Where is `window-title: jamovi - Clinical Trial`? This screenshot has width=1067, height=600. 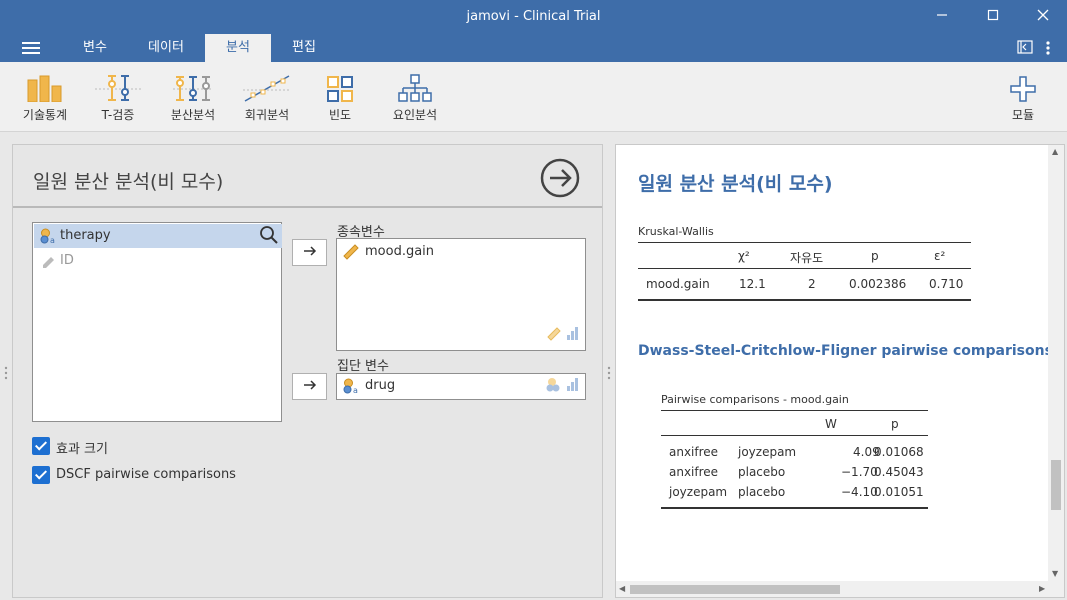
window-title: jamovi - Clinical Trial is located at coordinates (533, 16).